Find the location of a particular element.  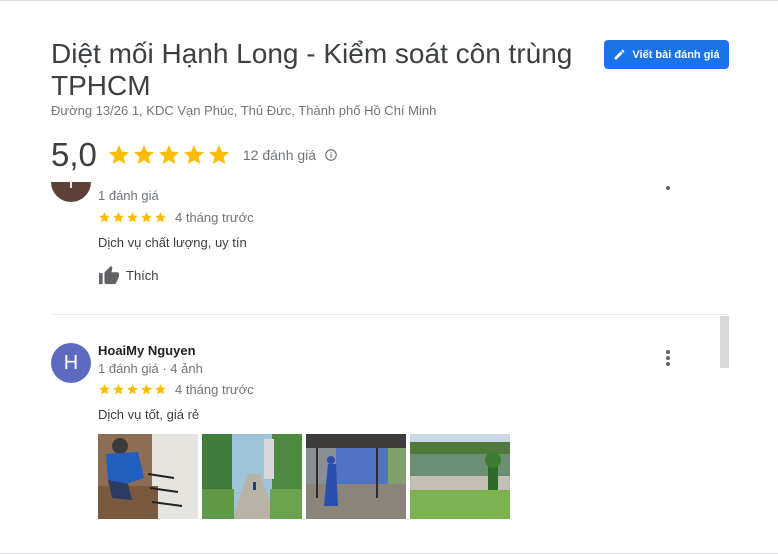

thumb-up-icon is located at coordinates (109, 275).